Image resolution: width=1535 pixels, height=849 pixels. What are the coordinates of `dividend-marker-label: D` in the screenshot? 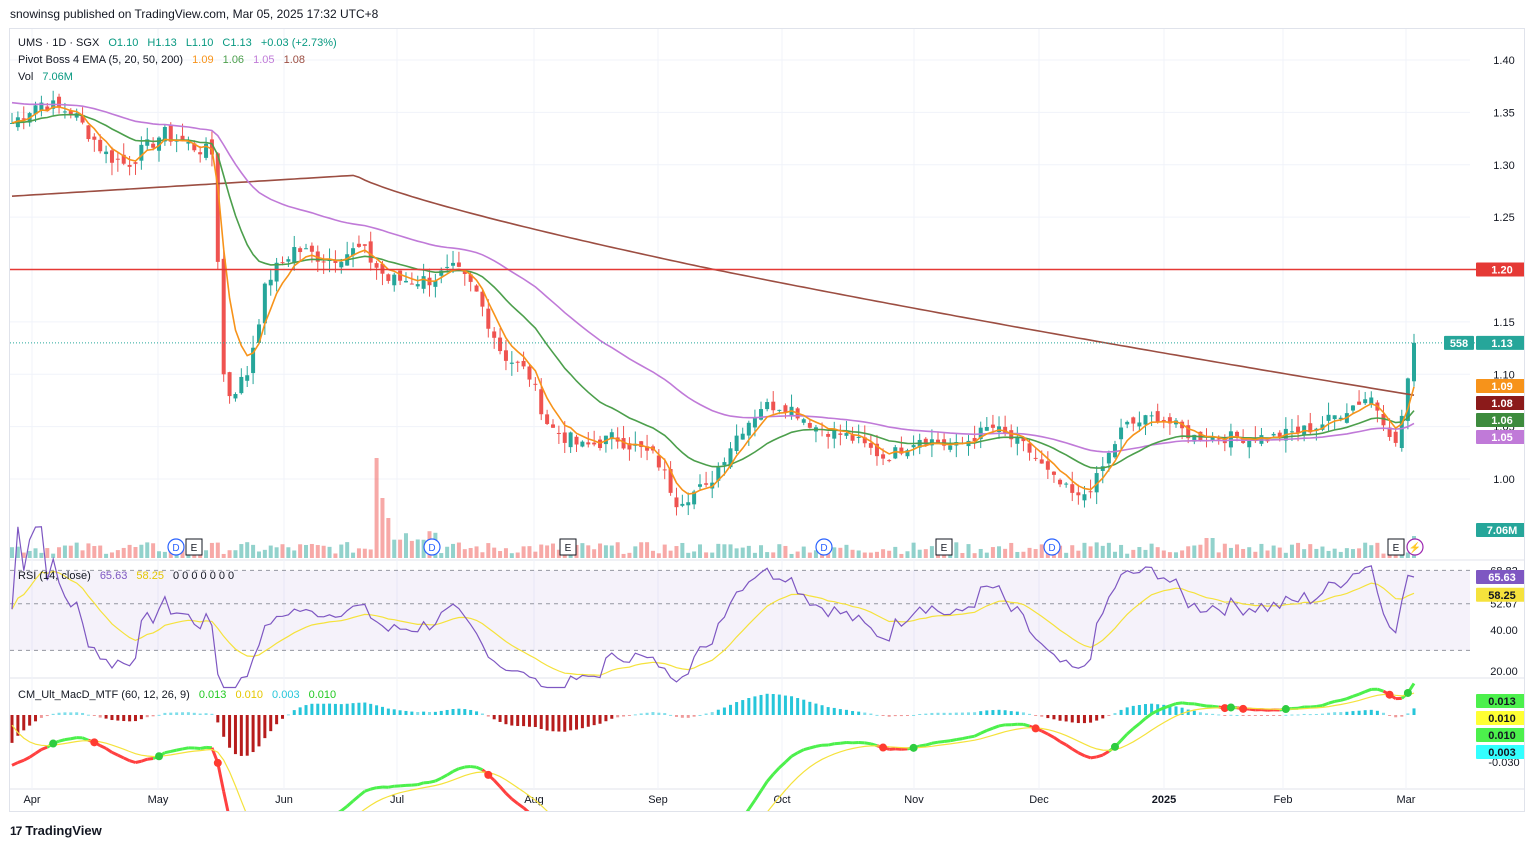 It's located at (175, 548).